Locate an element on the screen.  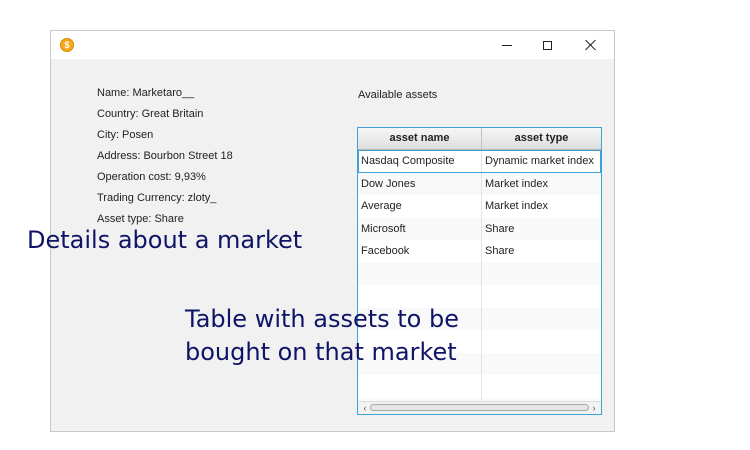
close-icon is located at coordinates (591, 45).